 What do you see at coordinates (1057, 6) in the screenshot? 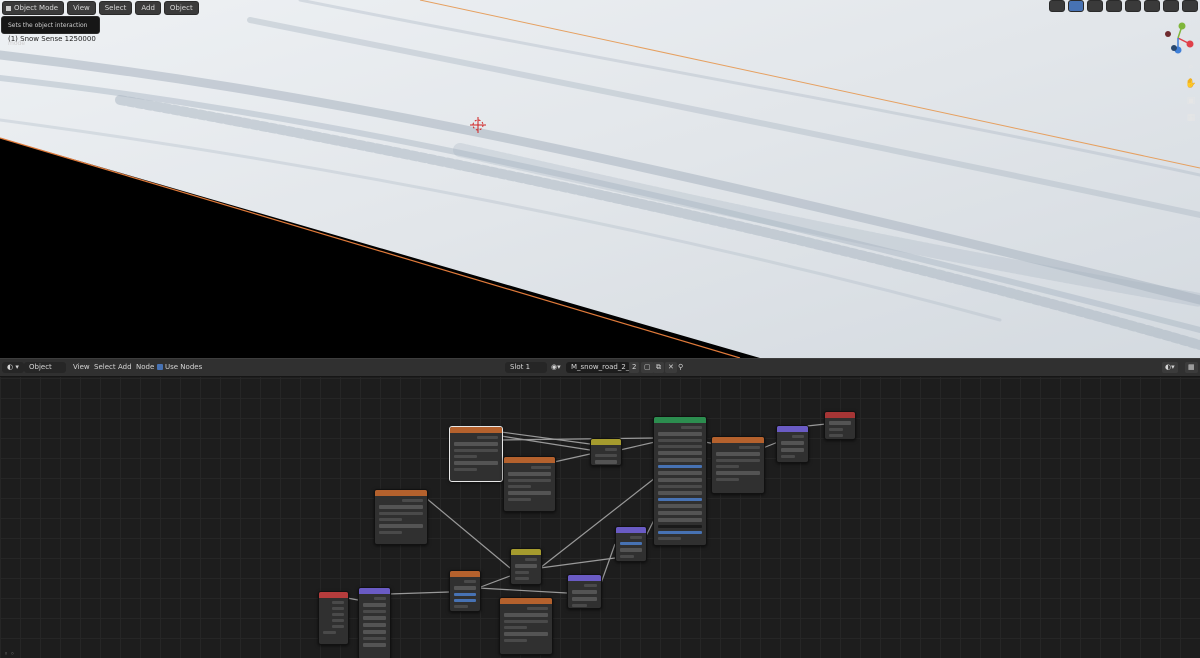
I see `visibility-icon` at bounding box center [1057, 6].